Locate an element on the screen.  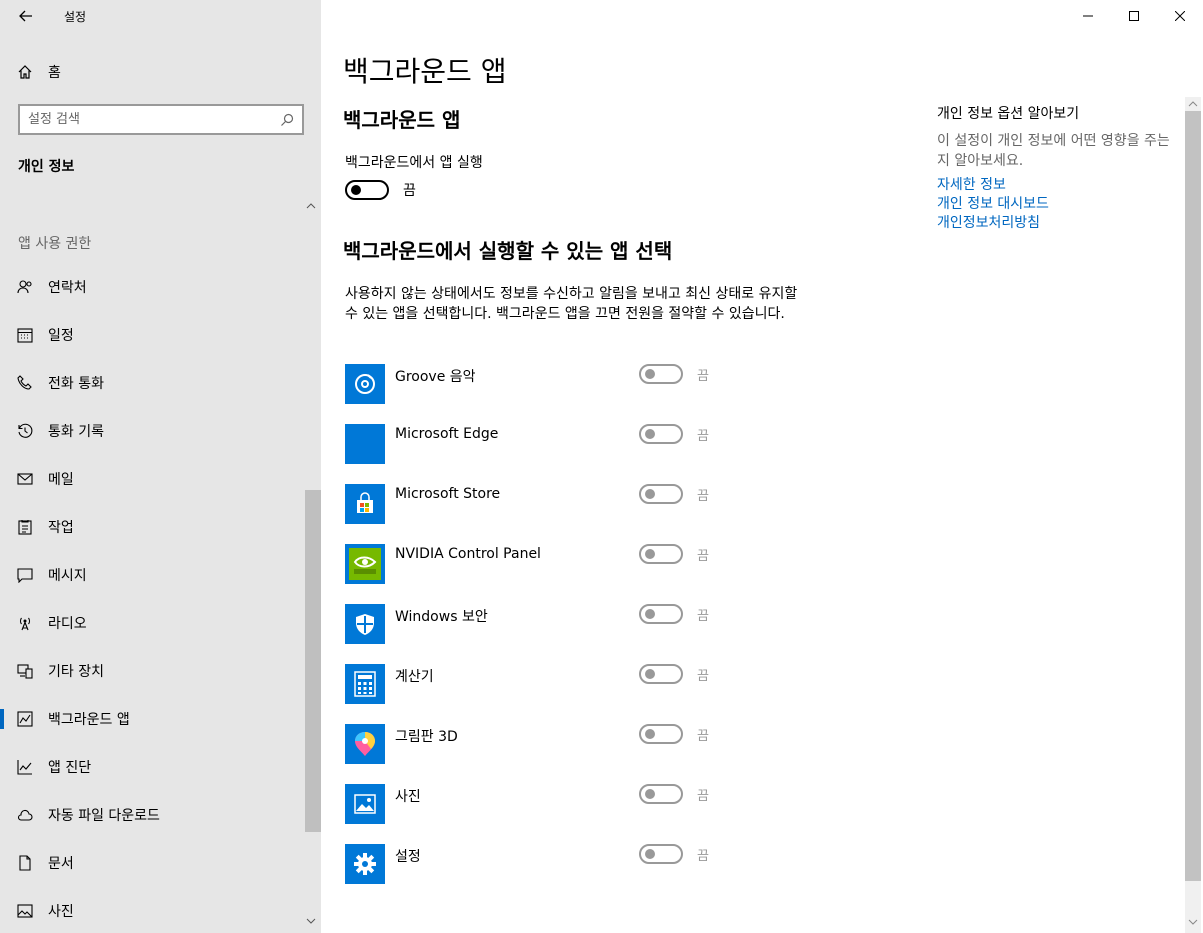
maximize-button is located at coordinates (1134, 16).